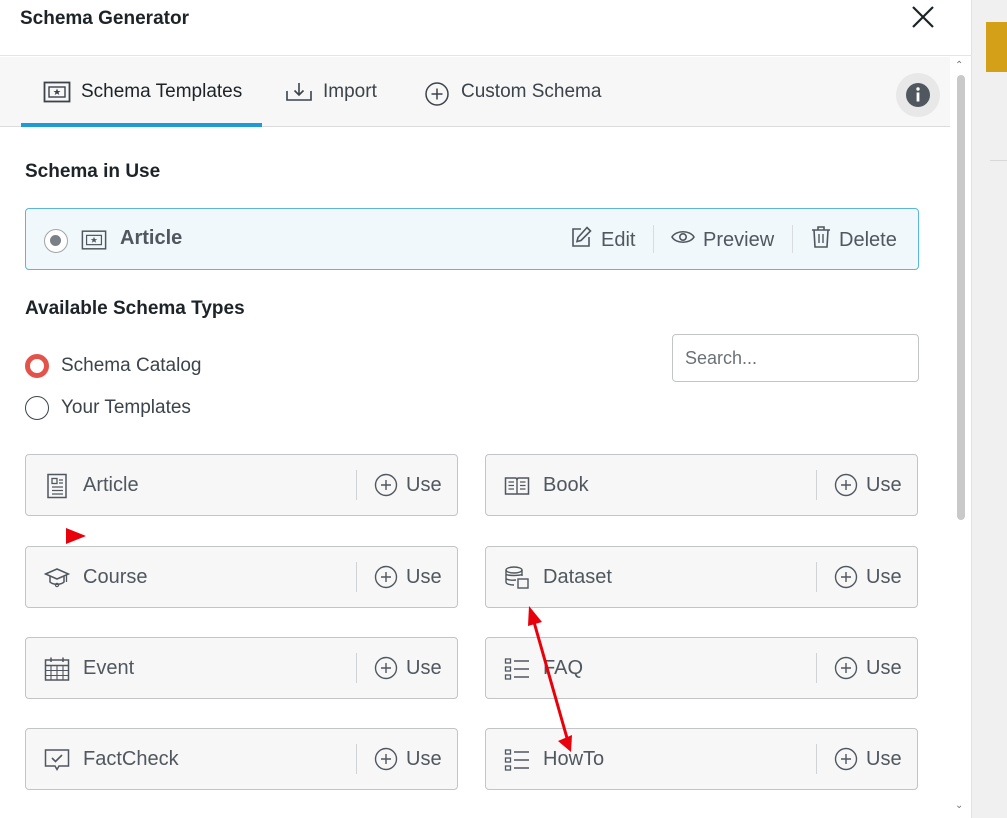  What do you see at coordinates (131, 365) in the screenshot?
I see `option-label: Schema Catalog` at bounding box center [131, 365].